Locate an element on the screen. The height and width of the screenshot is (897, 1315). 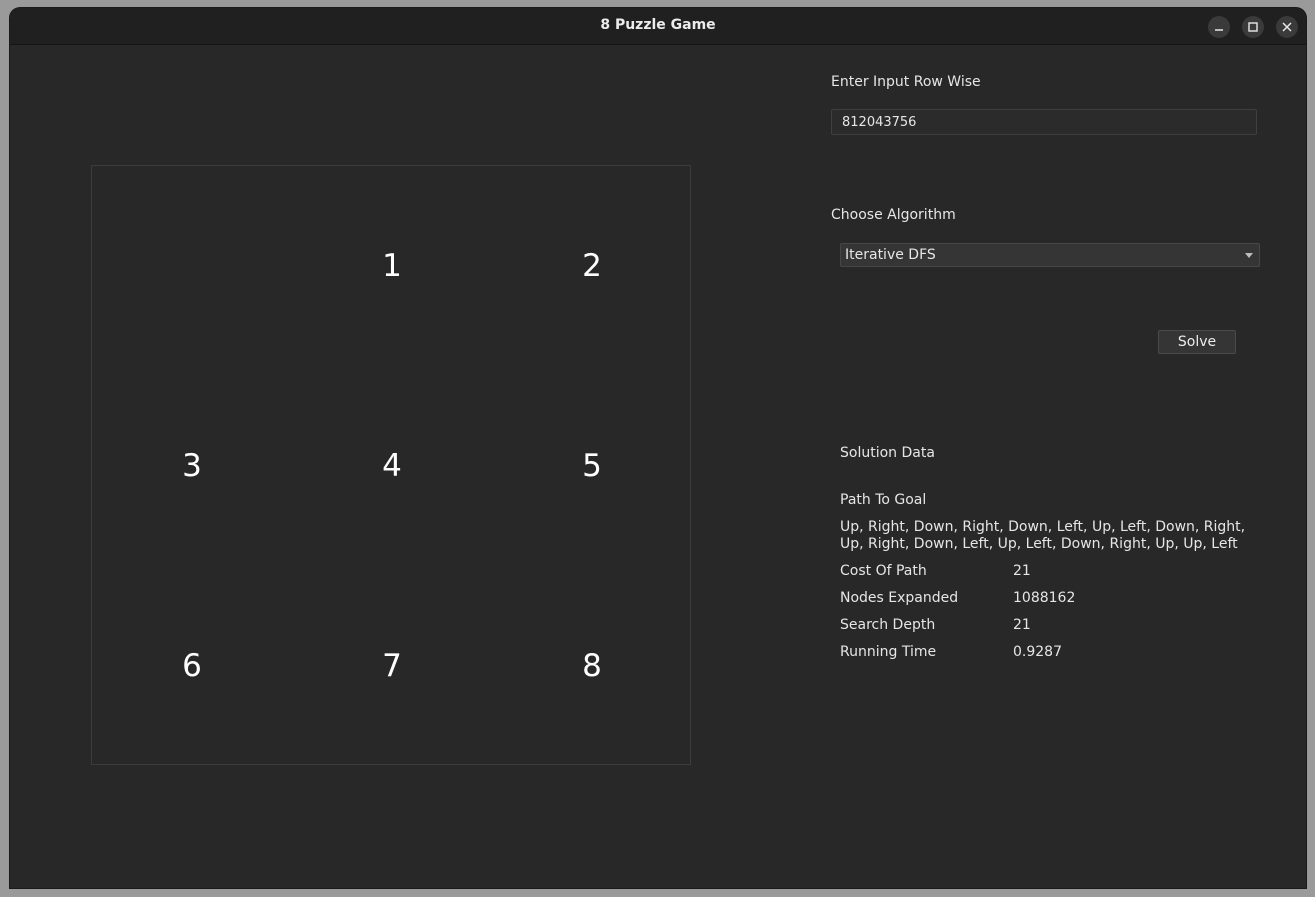
solution-heading: Solution Data is located at coordinates (887, 453).